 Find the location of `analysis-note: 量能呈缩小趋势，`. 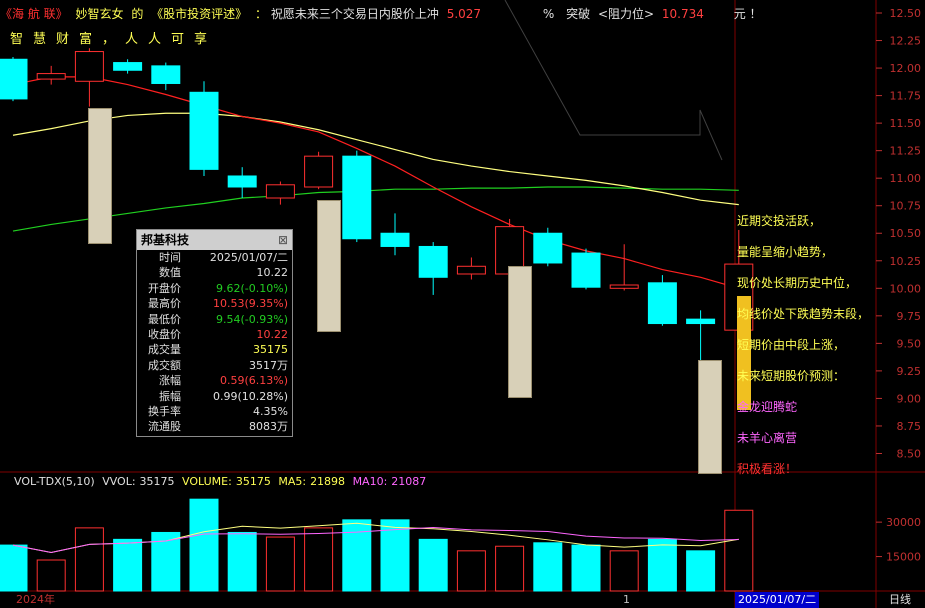

analysis-note: 量能呈缩小趋势， is located at coordinates (785, 252).